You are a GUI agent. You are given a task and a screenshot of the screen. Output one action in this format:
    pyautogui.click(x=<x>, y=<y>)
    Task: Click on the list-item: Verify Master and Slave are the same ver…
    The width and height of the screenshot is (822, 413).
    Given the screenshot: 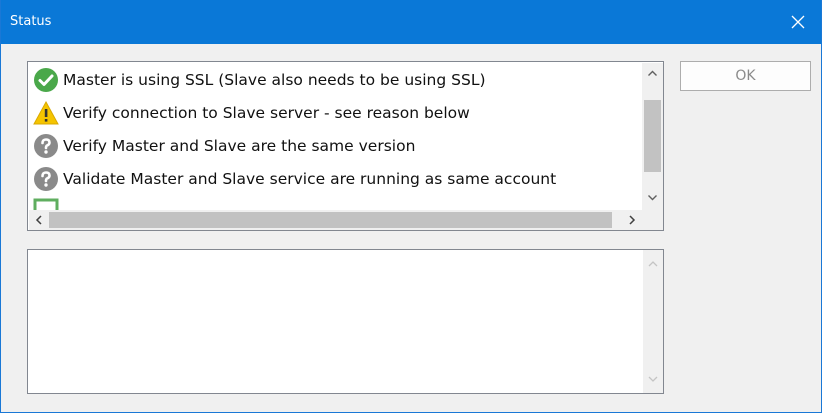 What is the action you would take?
    pyautogui.click(x=335, y=145)
    